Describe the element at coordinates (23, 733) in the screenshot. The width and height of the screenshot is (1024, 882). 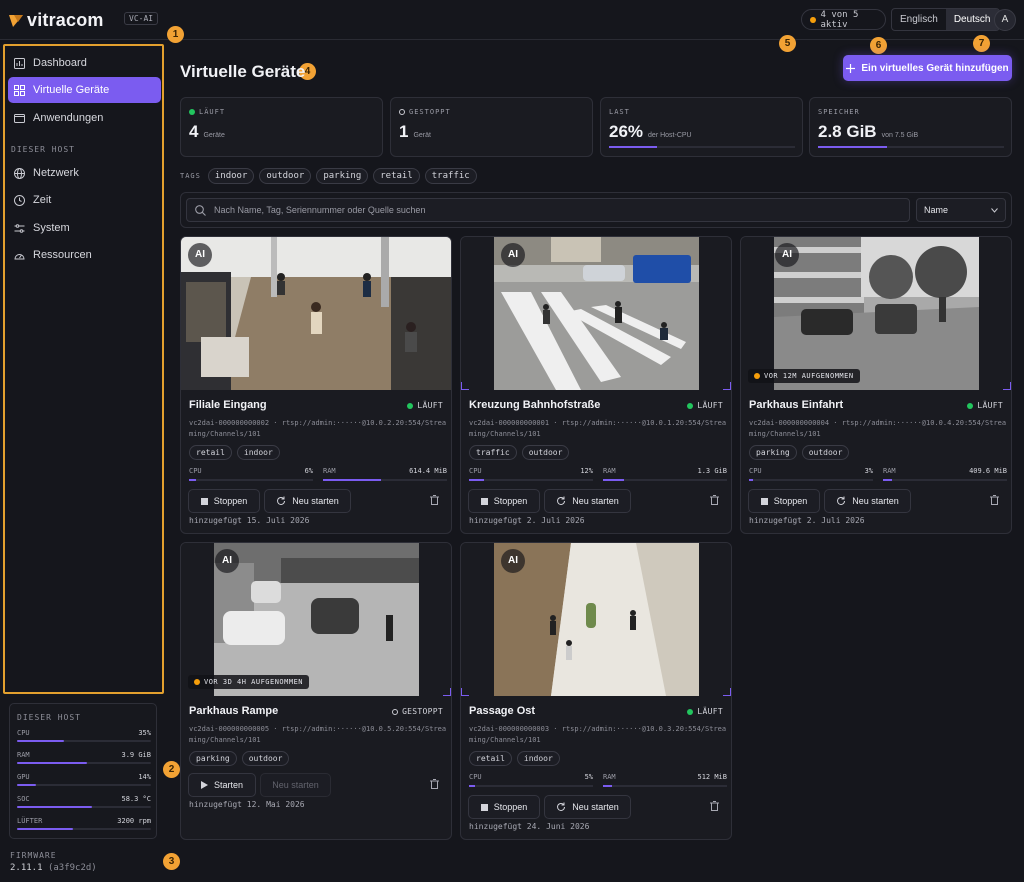
I see `host-stat-label: CPU` at that location.